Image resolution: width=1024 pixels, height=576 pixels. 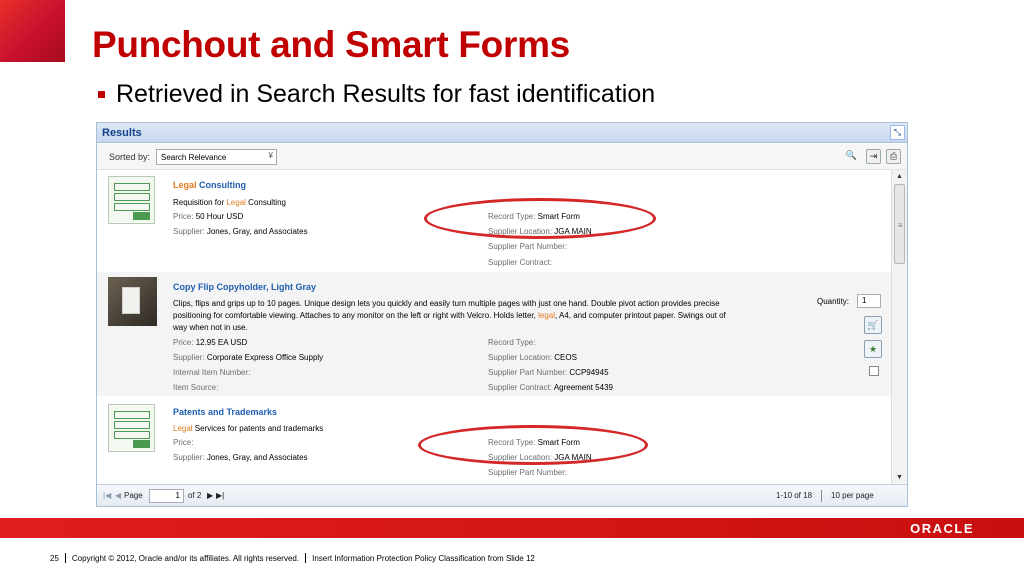 I want to click on page-input: 1, so click(x=166, y=496).